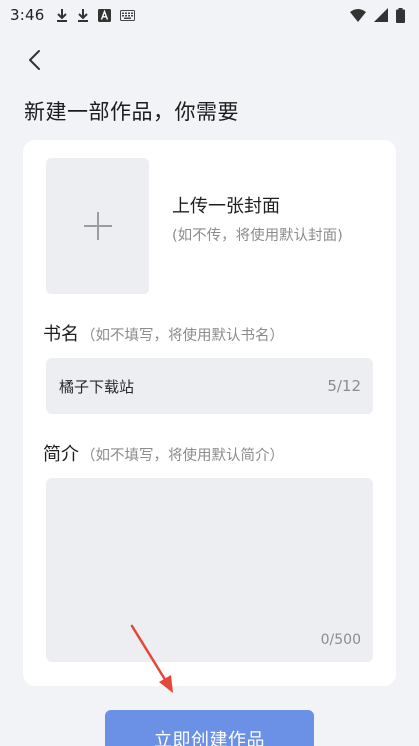  I want to click on book-name-label: 书名, so click(61, 334).